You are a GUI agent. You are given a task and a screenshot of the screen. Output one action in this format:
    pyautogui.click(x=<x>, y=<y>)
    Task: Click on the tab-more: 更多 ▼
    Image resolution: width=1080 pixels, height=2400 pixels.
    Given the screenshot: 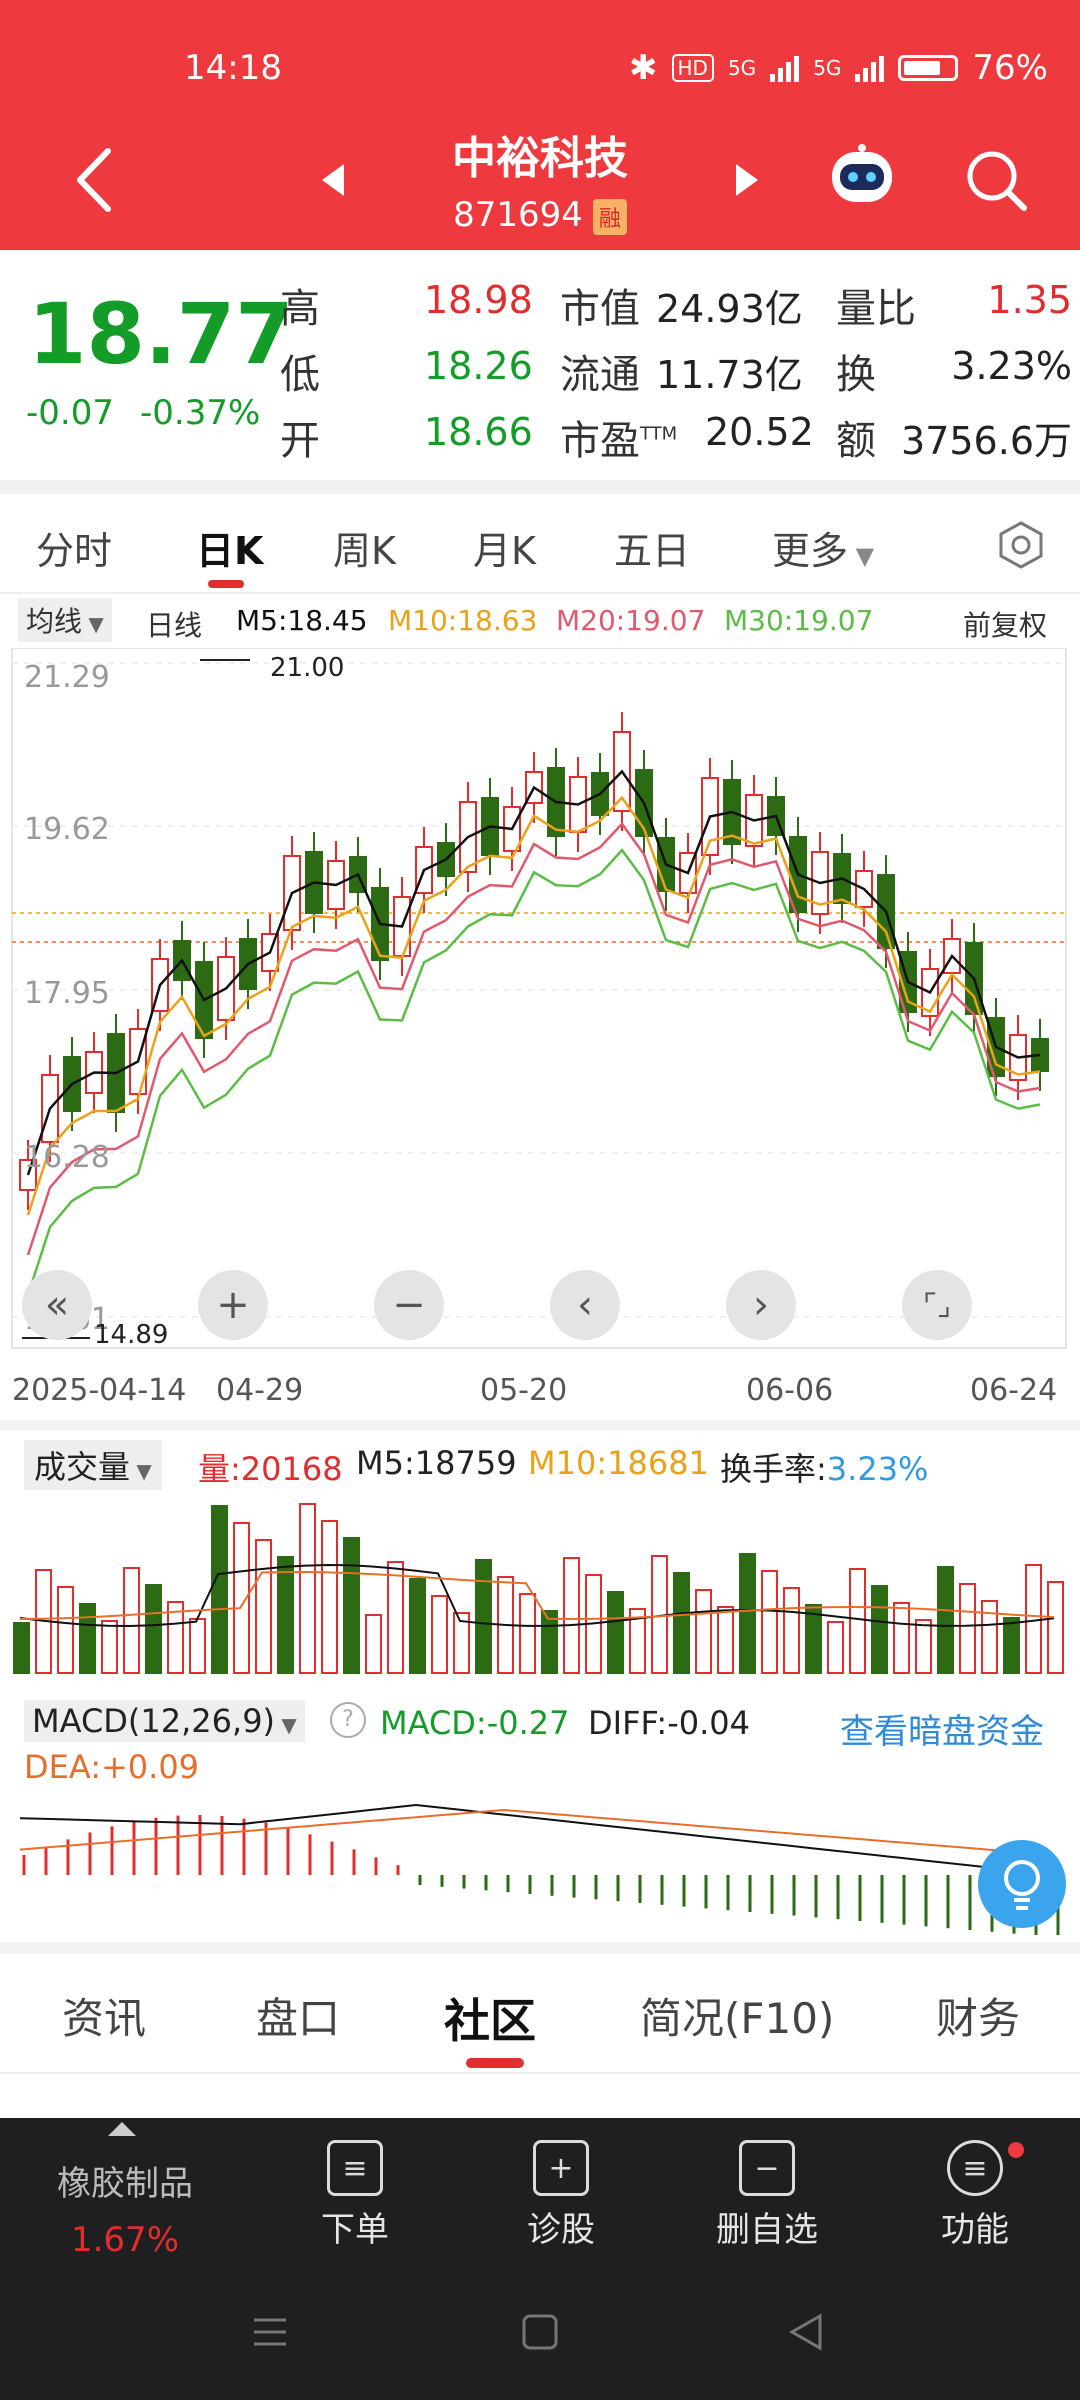 What is the action you would take?
    pyautogui.click(x=823, y=547)
    